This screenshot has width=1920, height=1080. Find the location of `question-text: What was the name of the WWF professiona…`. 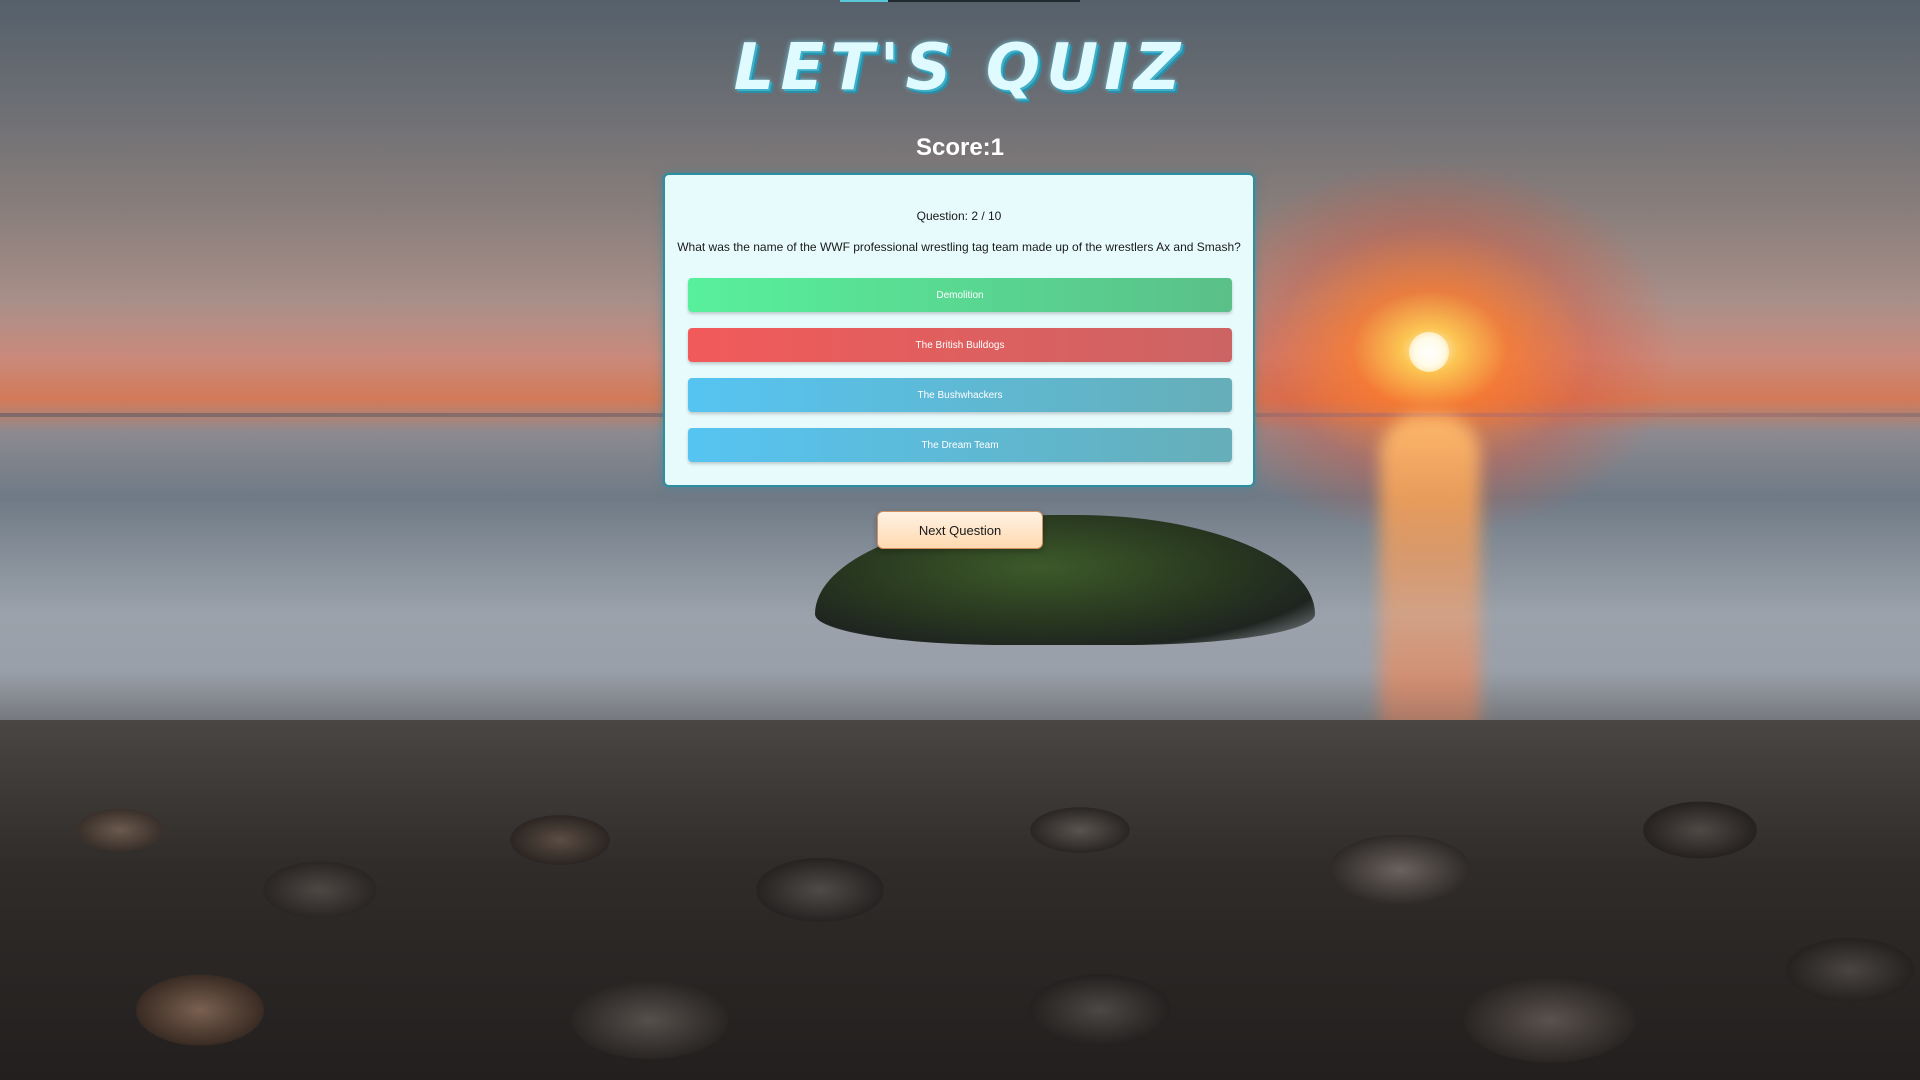

question-text: What was the name of the WWF professiona… is located at coordinates (959, 247).